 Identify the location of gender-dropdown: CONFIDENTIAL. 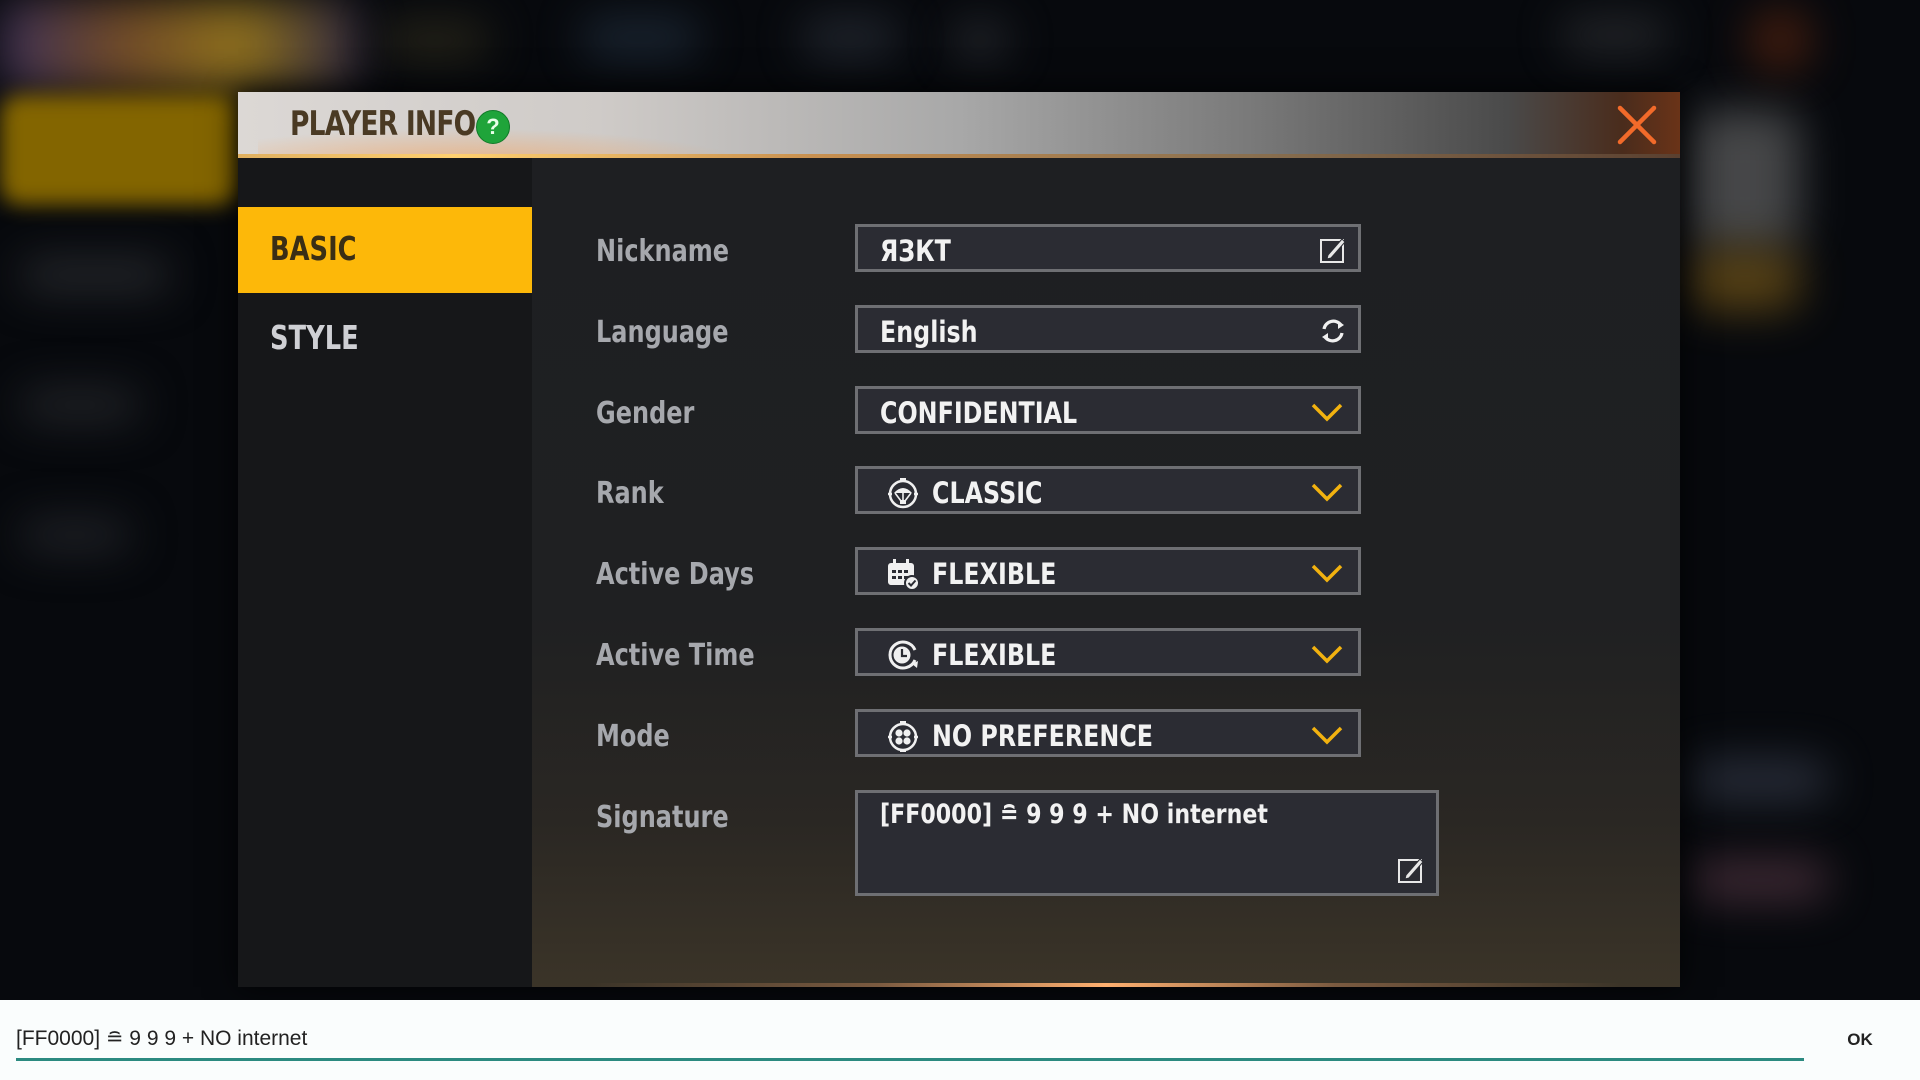
(1108, 410).